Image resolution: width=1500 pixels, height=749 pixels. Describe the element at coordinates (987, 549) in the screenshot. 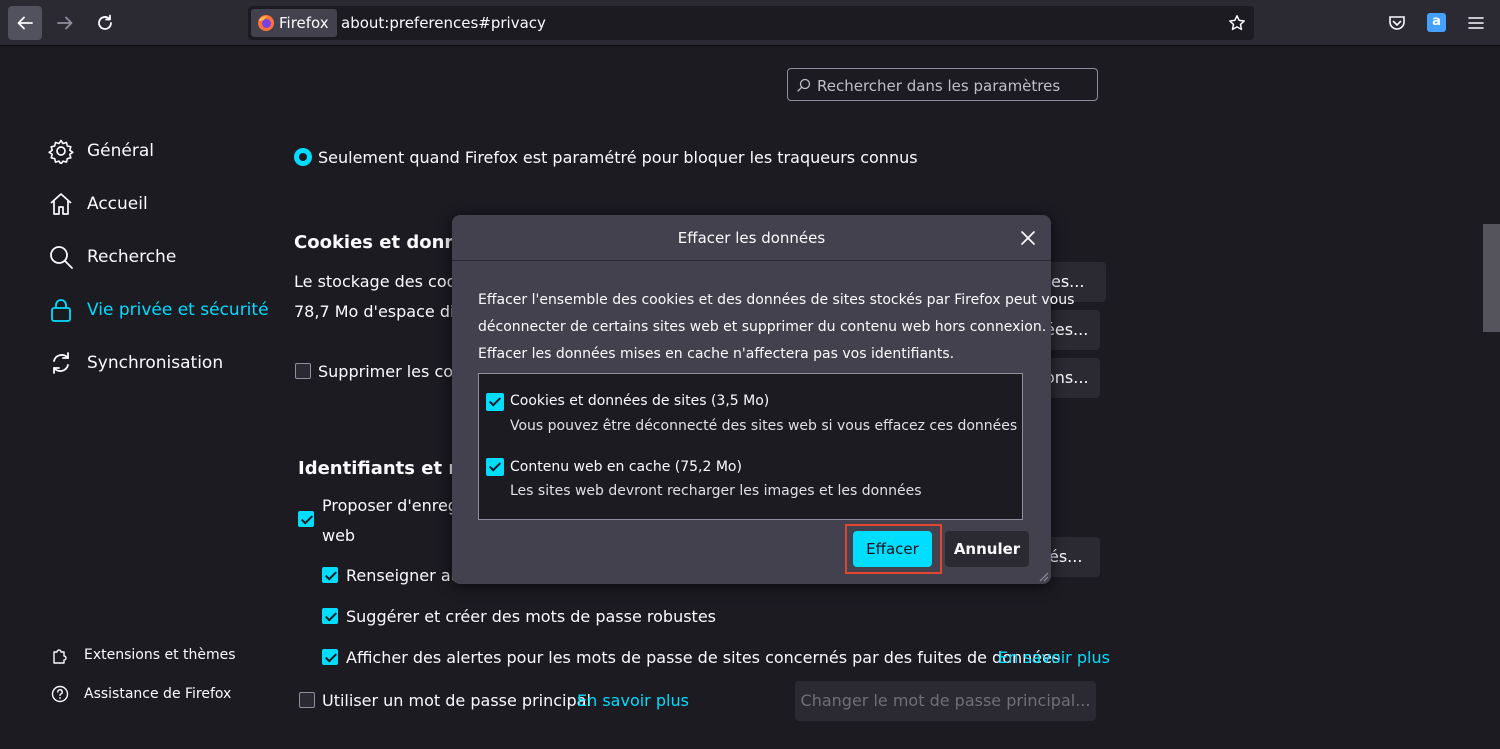

I see `cancel-button: Annuler` at that location.